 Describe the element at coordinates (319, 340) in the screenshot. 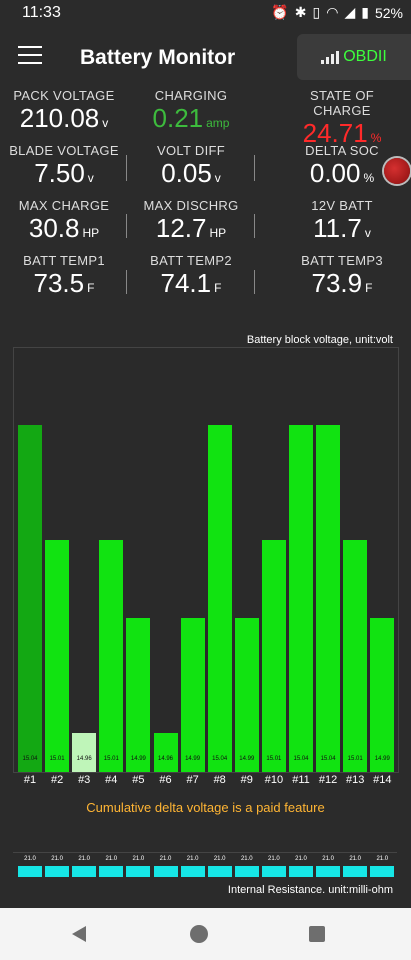

I see `chart-title: Battery block voltage, unit:volt` at that location.